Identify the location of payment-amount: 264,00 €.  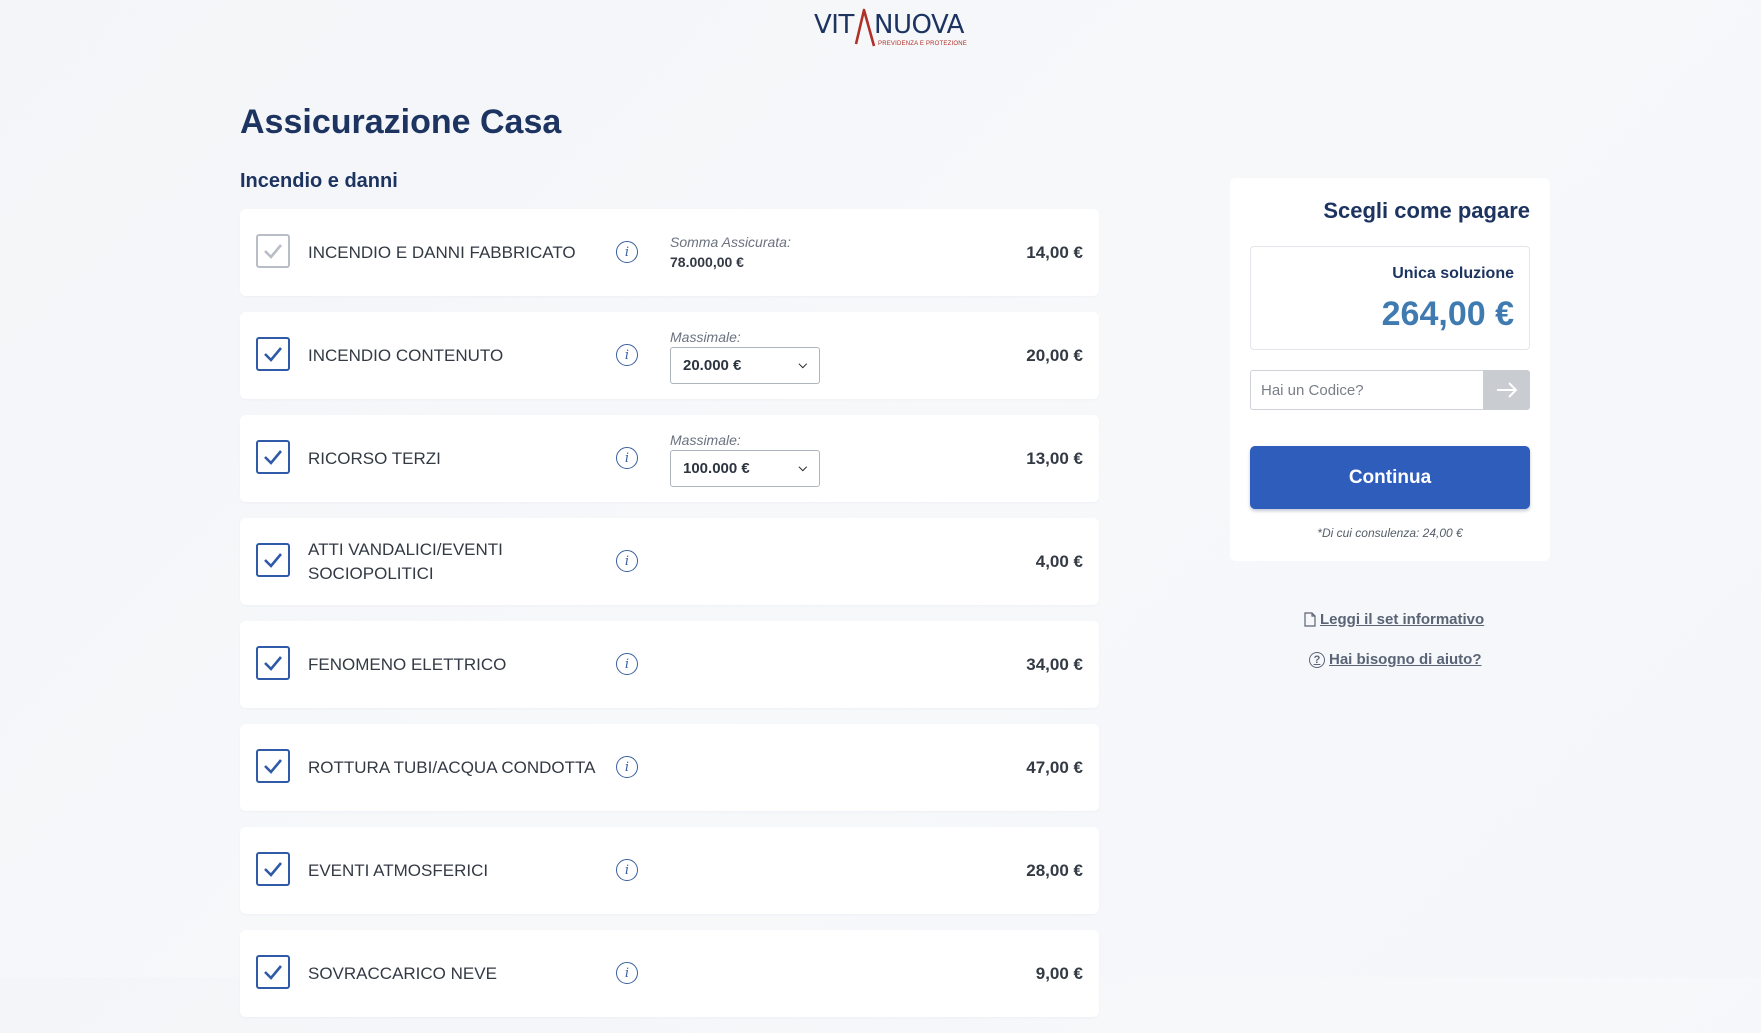
(1447, 314).